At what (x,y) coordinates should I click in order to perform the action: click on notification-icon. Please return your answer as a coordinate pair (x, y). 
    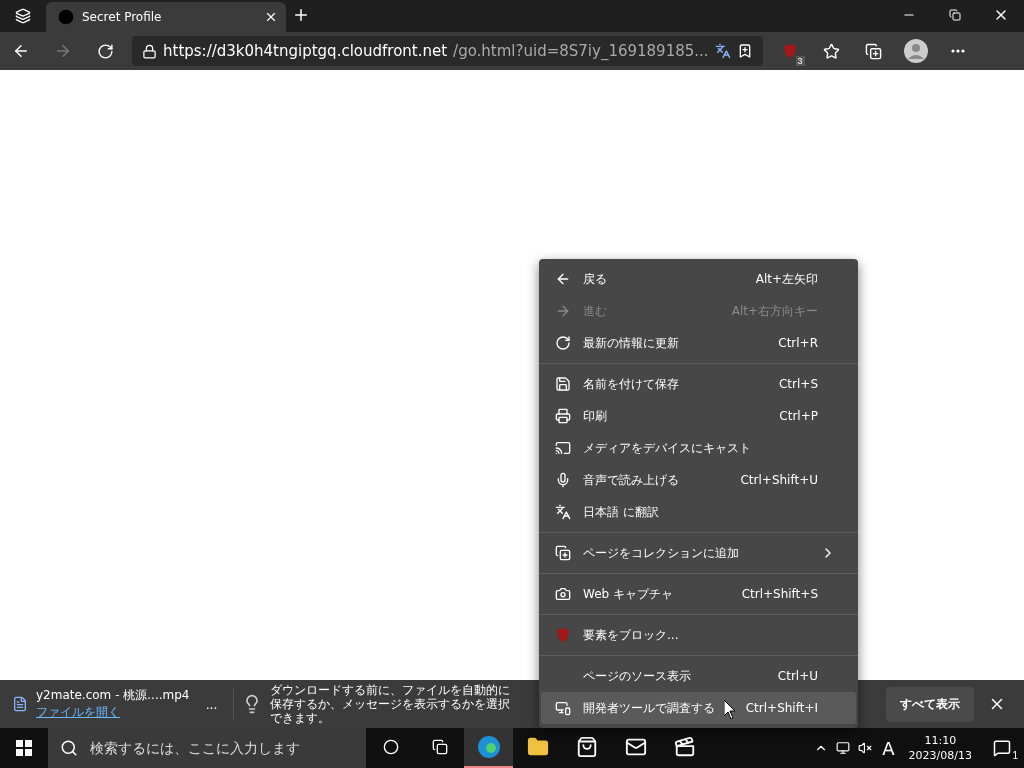
    Looking at the image, I should click on (1002, 748).